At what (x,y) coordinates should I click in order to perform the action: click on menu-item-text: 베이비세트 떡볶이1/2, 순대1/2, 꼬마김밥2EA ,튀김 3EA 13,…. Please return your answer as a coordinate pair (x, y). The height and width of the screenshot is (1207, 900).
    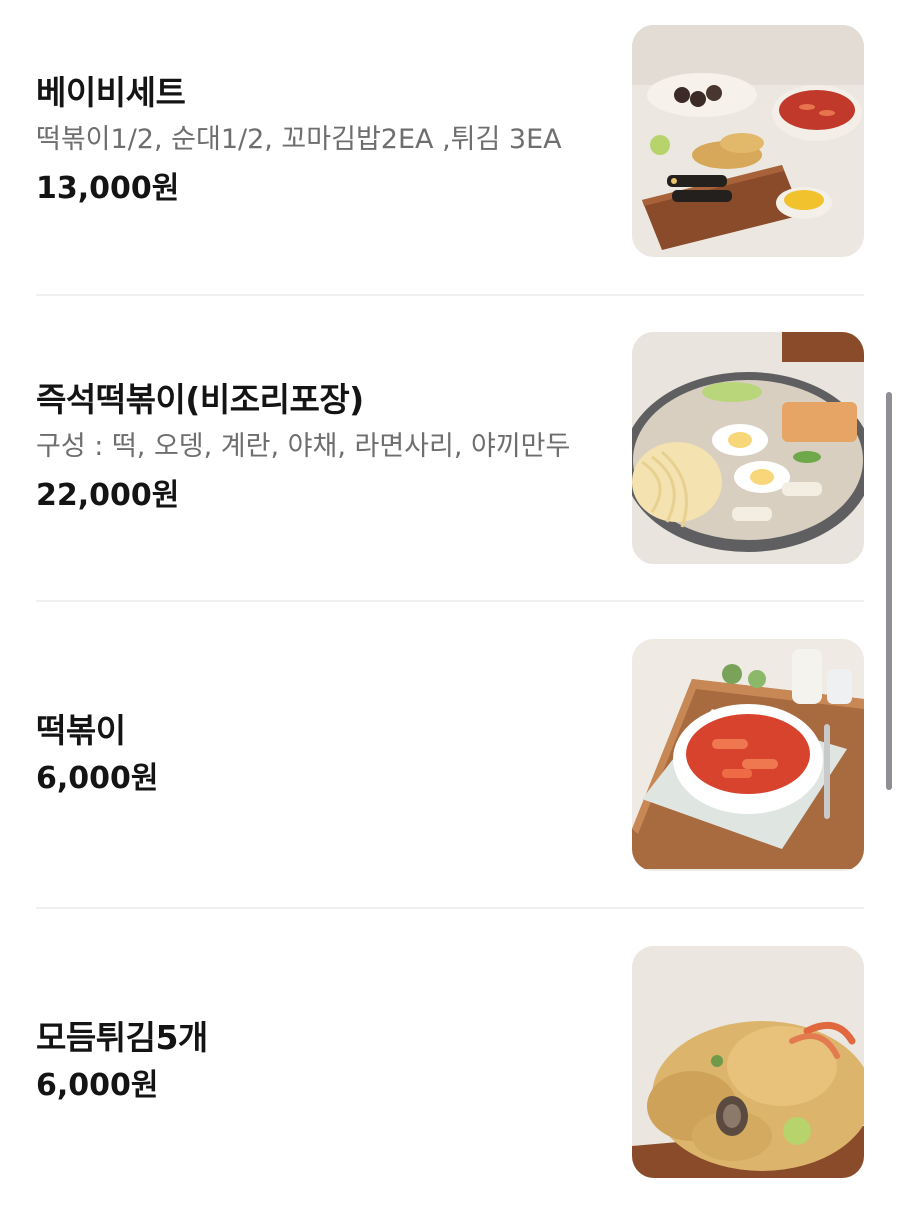
    Looking at the image, I should click on (316, 141).